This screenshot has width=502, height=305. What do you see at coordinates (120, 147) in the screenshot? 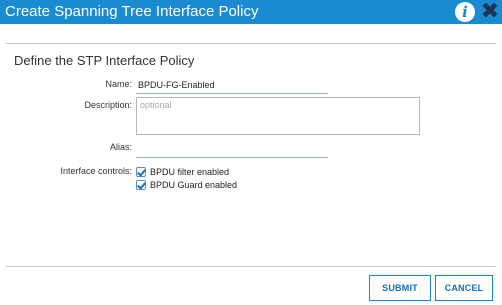
I see `alias-label: Alias:` at bounding box center [120, 147].